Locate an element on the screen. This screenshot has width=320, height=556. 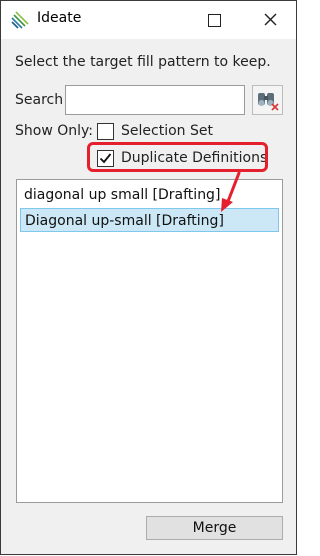
close-button is located at coordinates (271, 20).